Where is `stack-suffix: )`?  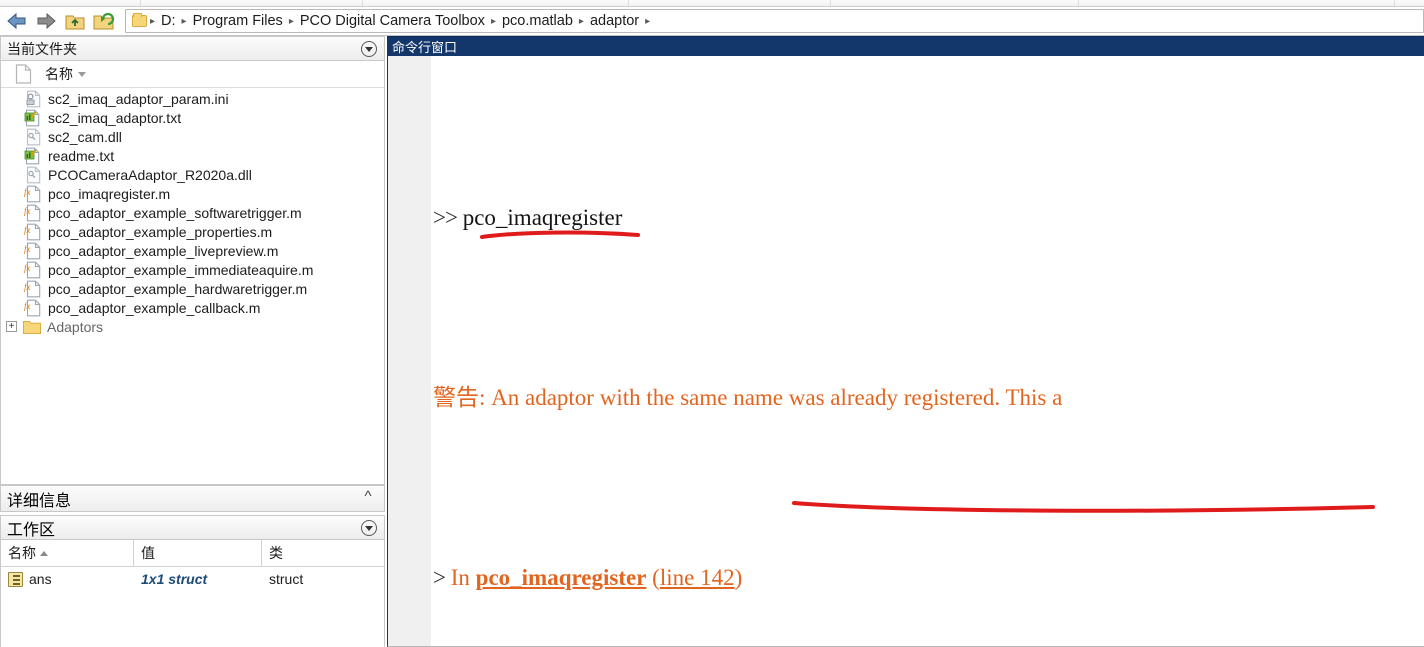
stack-suffix: ) is located at coordinates (738, 577).